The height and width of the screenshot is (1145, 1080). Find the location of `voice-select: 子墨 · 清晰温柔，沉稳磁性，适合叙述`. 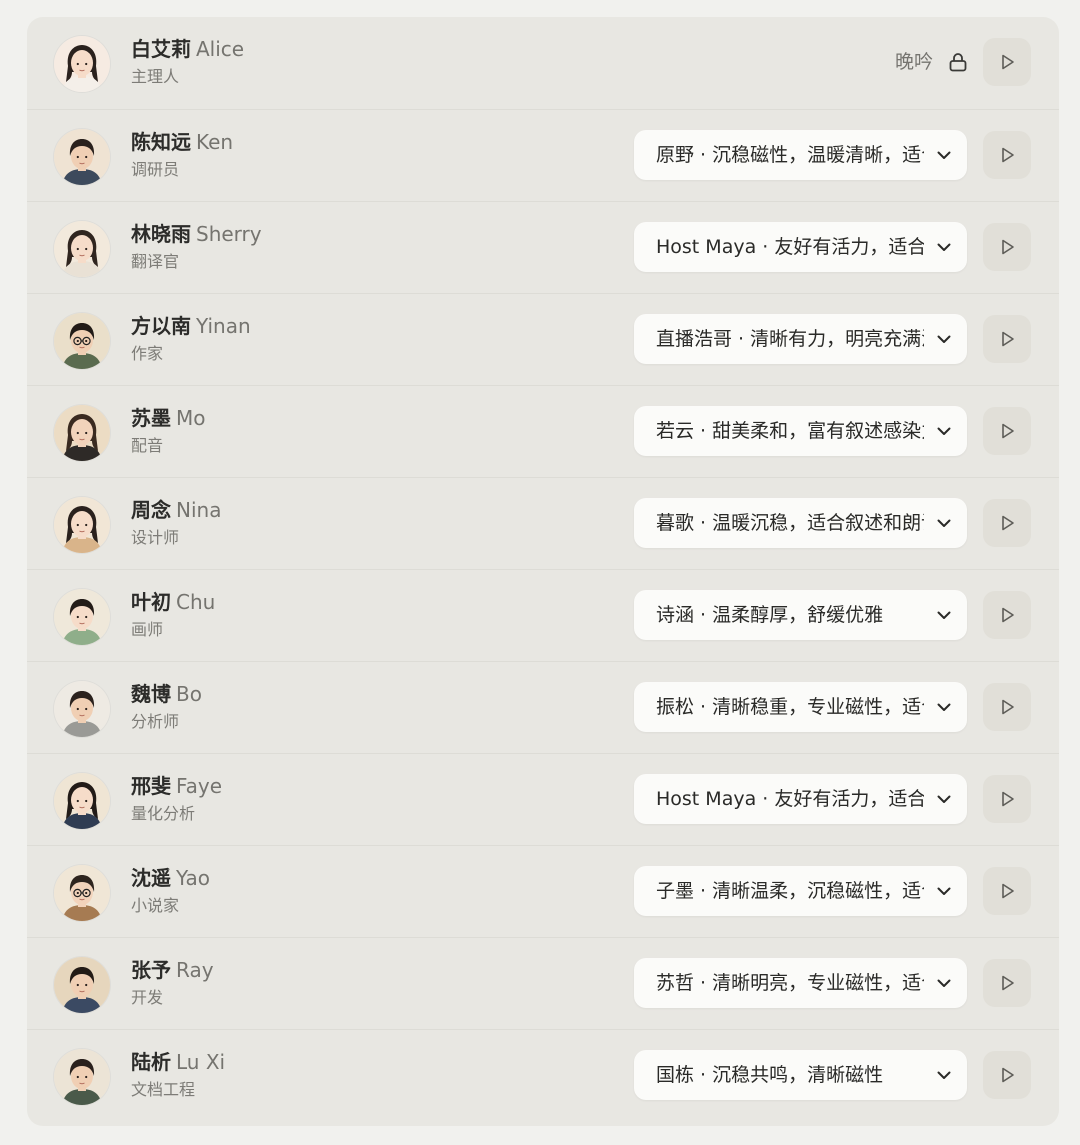

voice-select: 子墨 · 清晰温柔，沉稳磁性，适合叙述 is located at coordinates (800, 891).